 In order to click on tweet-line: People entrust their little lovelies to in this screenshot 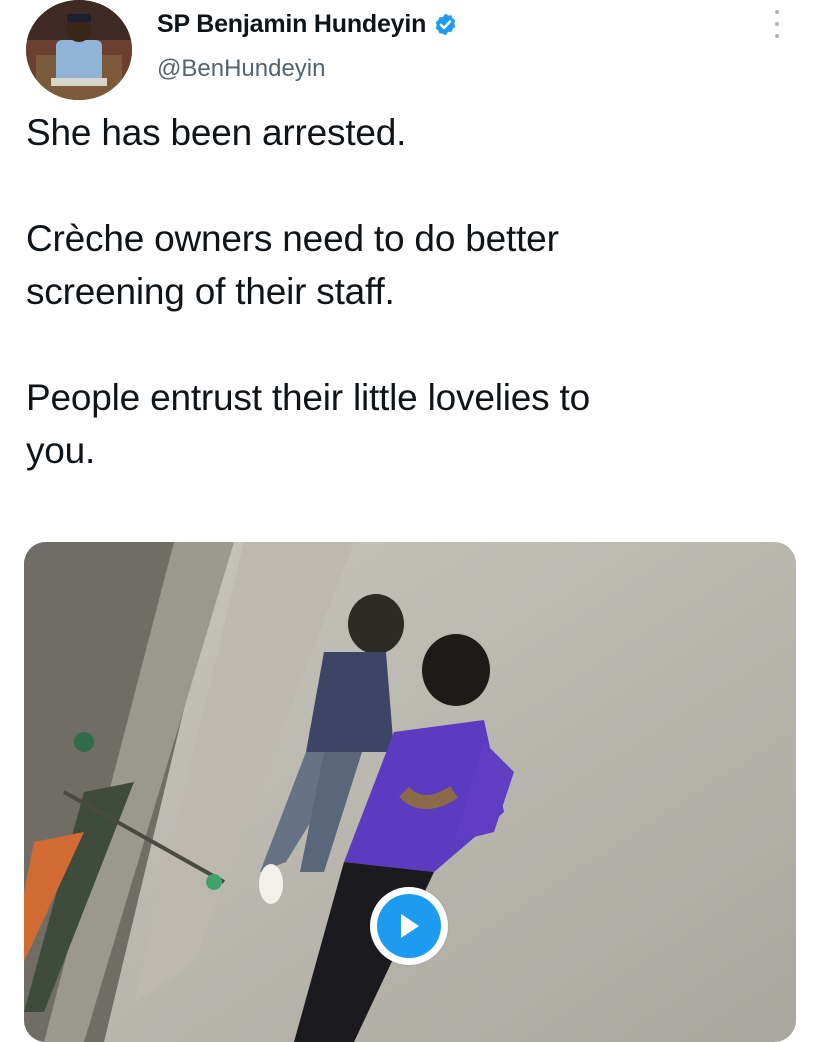, I will do `click(308, 397)`.